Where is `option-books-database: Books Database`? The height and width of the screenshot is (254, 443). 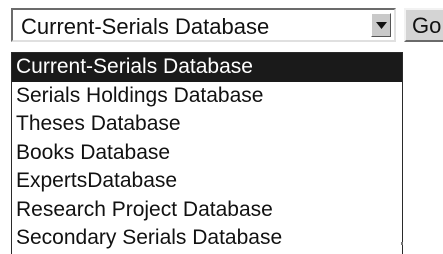 option-books-database: Books Database is located at coordinates (207, 153).